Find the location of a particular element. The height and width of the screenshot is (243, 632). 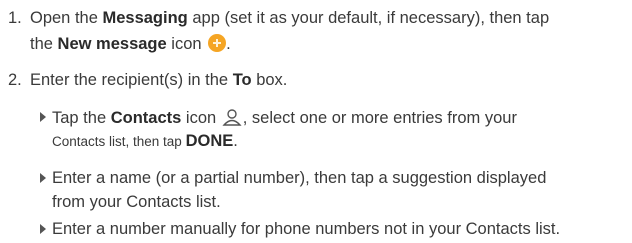

step-1-line-2: the New message icon . is located at coordinates (130, 44).